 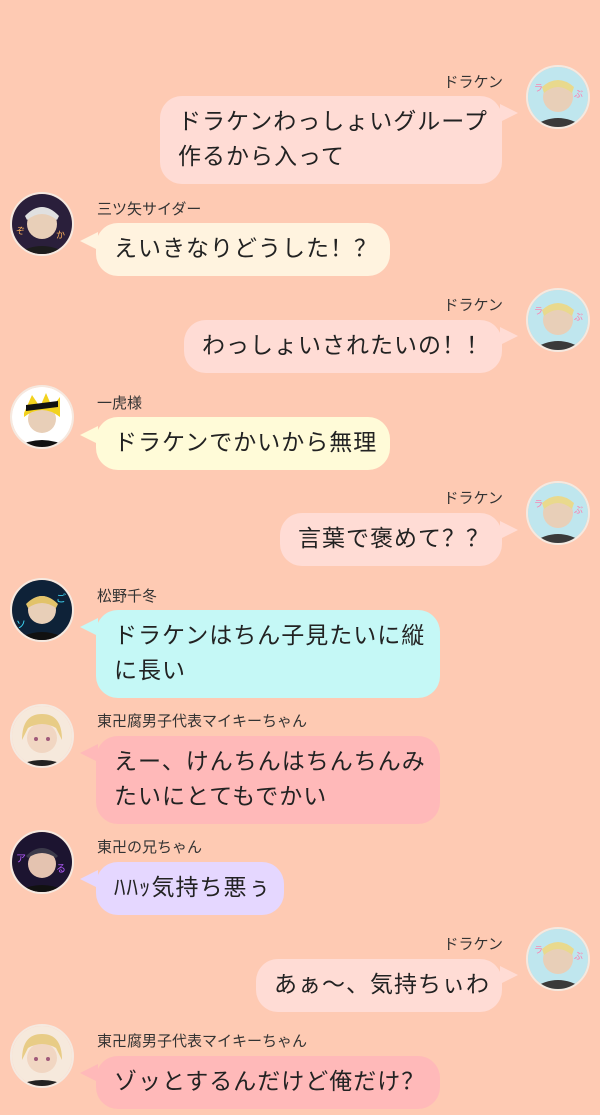 I want to click on svg-text: る, so click(x=61, y=869).